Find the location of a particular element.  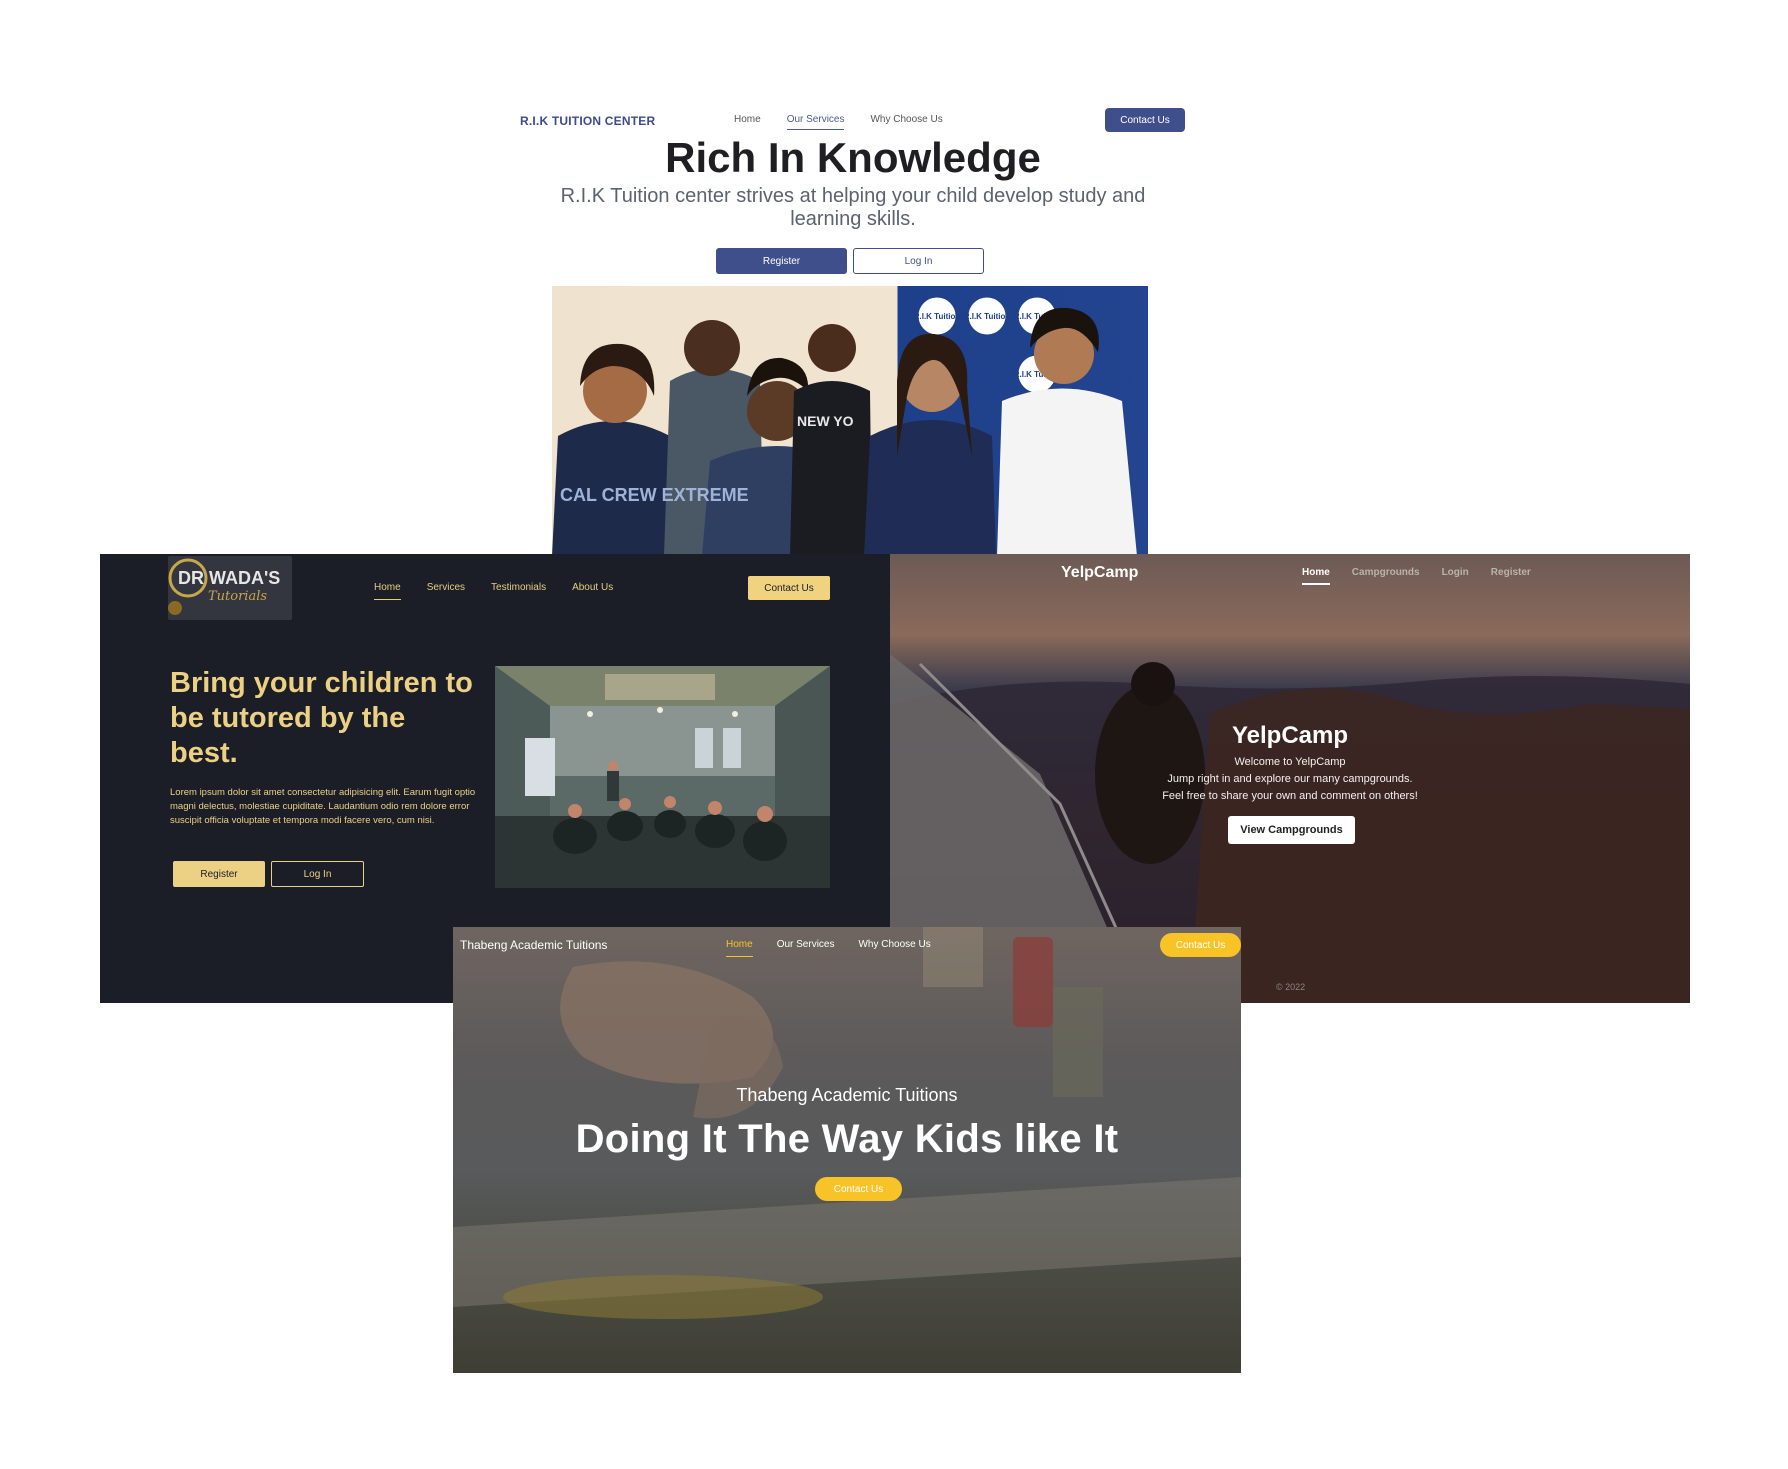

yelp-nav-login: Login is located at coordinates (1455, 576).